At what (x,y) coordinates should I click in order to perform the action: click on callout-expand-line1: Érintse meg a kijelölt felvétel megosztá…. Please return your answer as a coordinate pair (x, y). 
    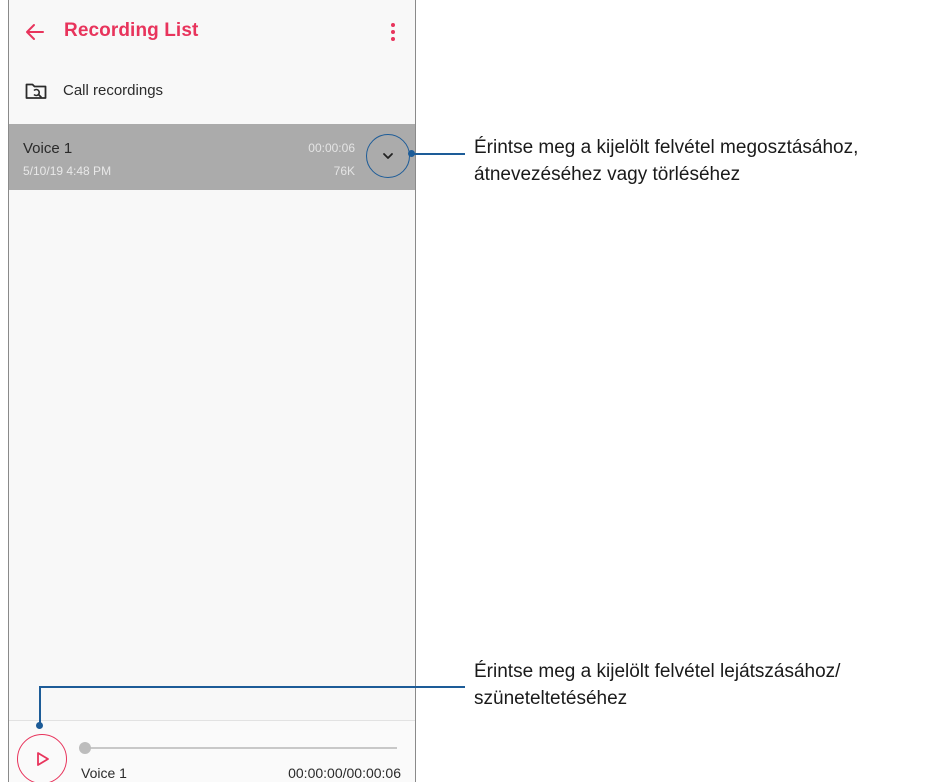
    Looking at the image, I should click on (666, 147).